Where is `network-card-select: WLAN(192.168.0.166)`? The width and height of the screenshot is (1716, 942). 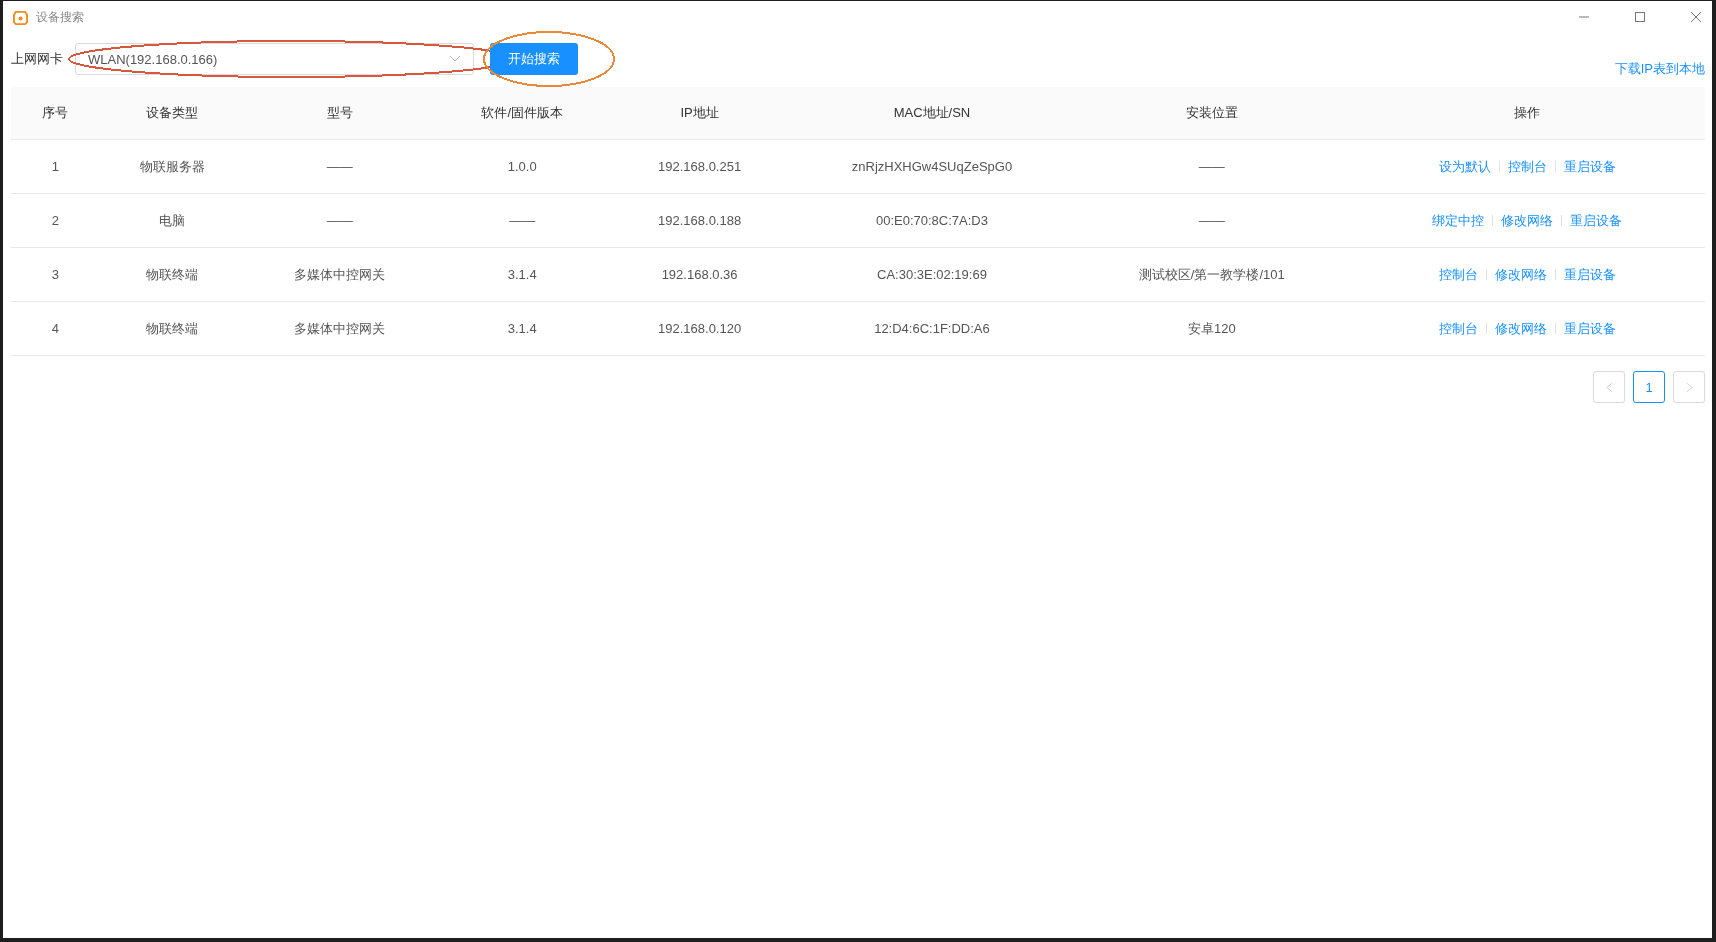
network-card-select: WLAN(192.168.0.166) is located at coordinates (274, 59).